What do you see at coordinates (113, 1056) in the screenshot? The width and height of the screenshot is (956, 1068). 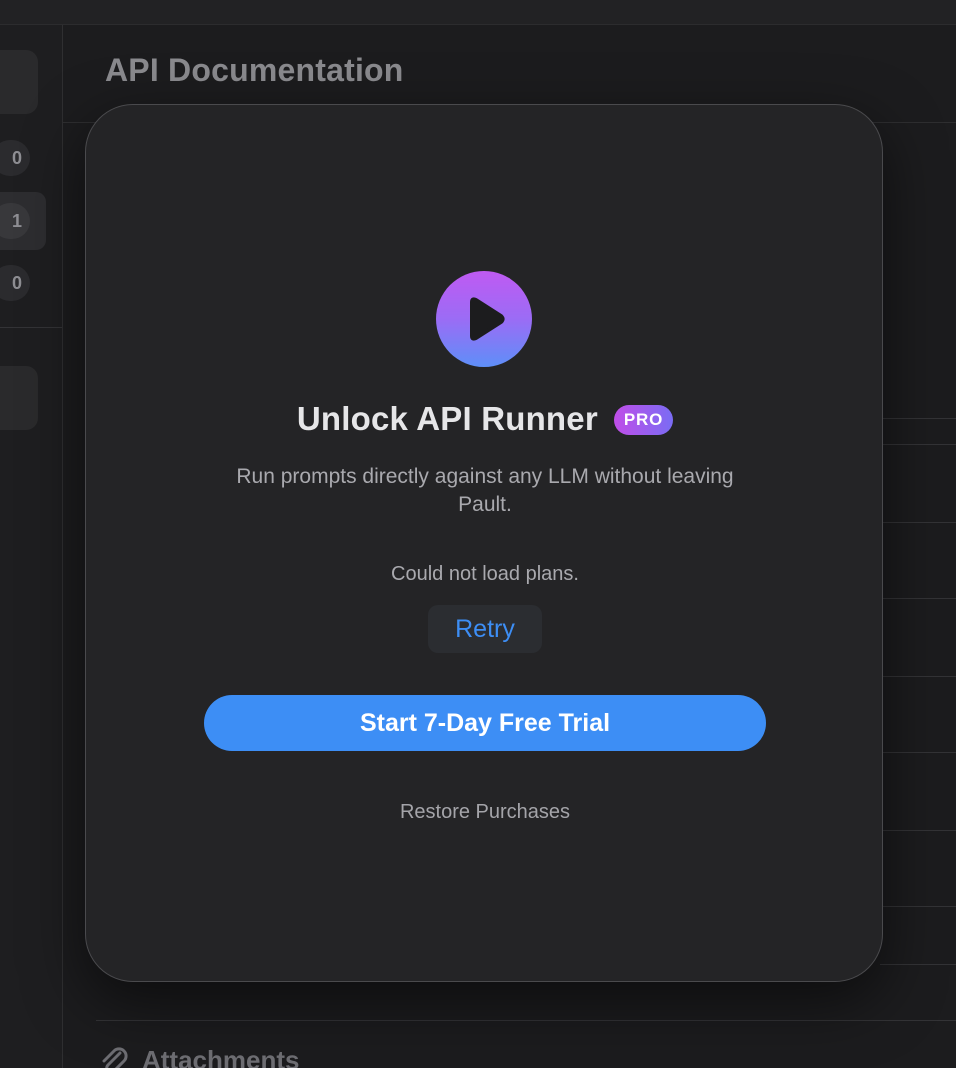 I see `paperclip-icon` at bounding box center [113, 1056].